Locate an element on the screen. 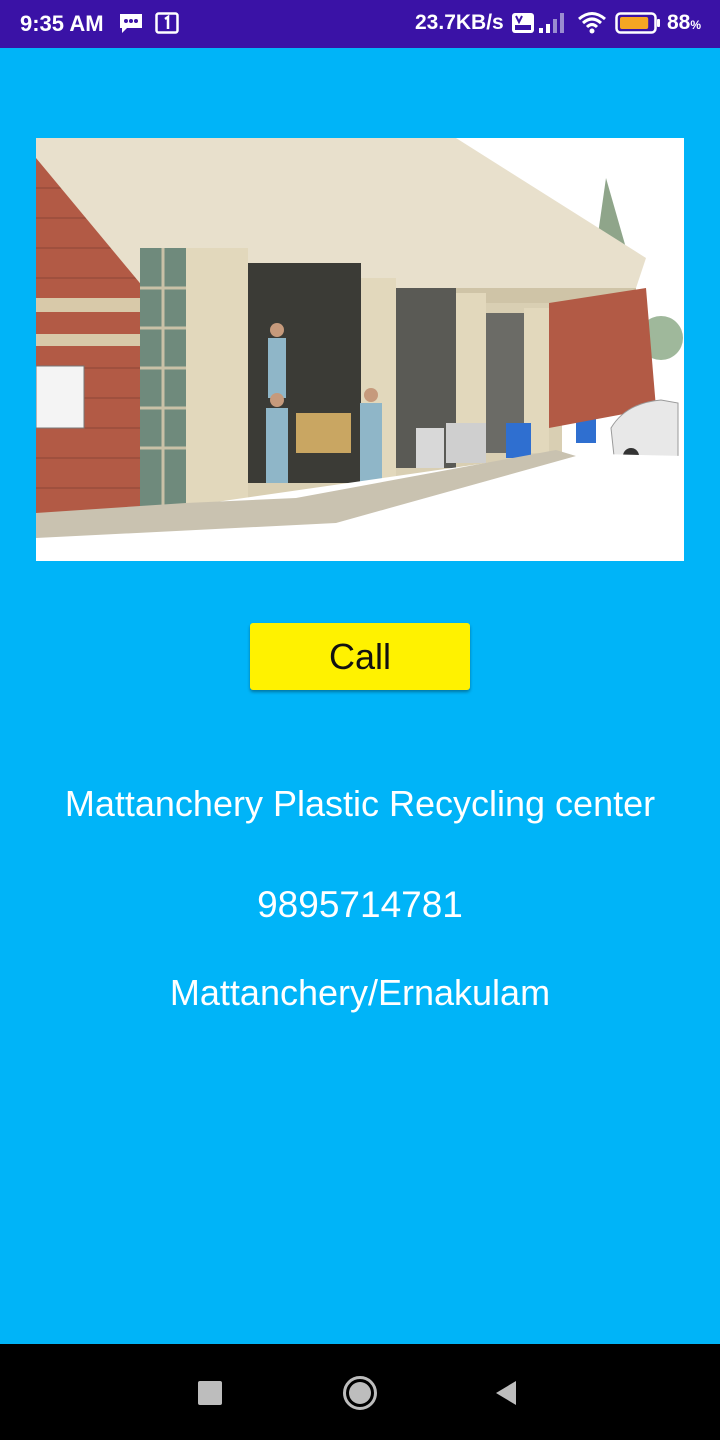 The height and width of the screenshot is (1440, 720). location: Mattanchery/Ernakulam is located at coordinates (360, 992).